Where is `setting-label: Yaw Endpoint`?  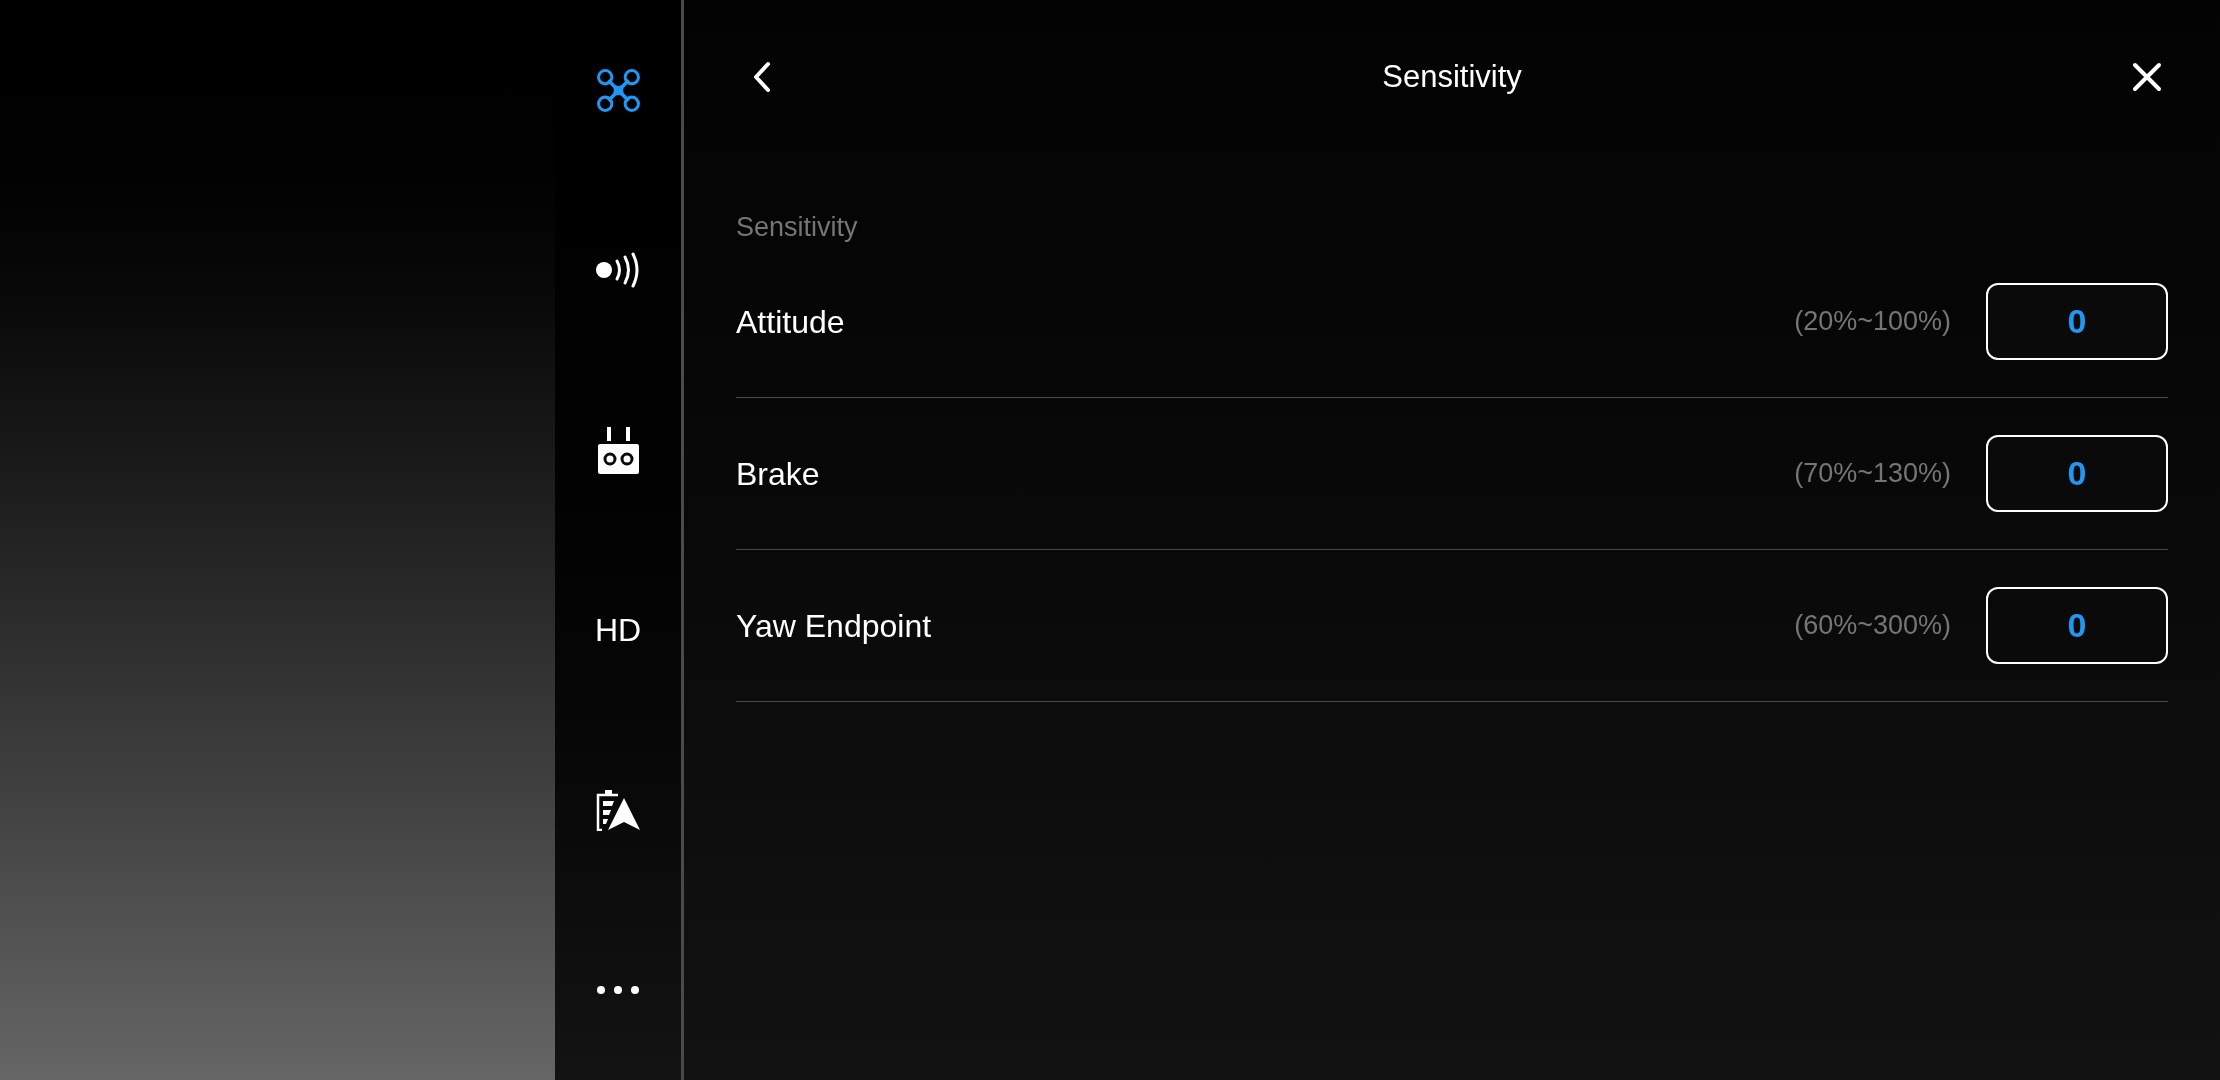
setting-label: Yaw Endpoint is located at coordinates (834, 626).